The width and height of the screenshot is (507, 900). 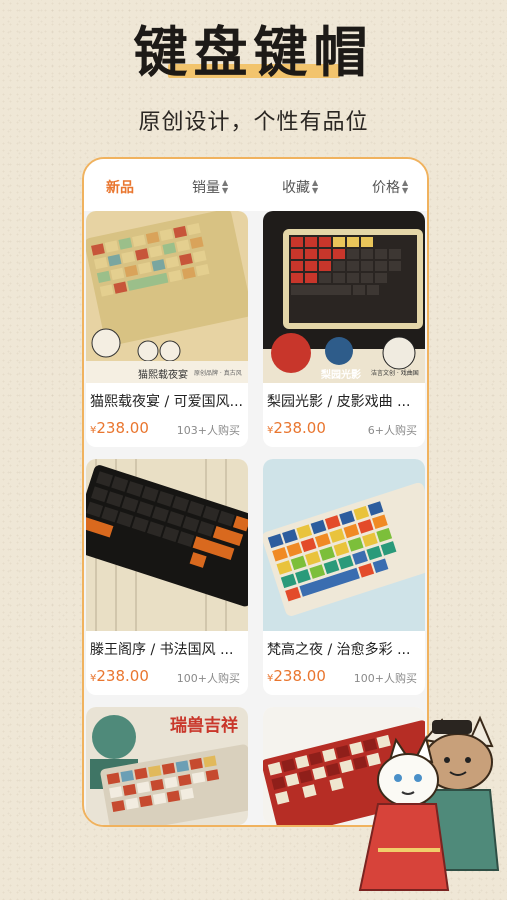 I want to click on product-banner: 瑞兽吉祥, so click(x=204, y=726).